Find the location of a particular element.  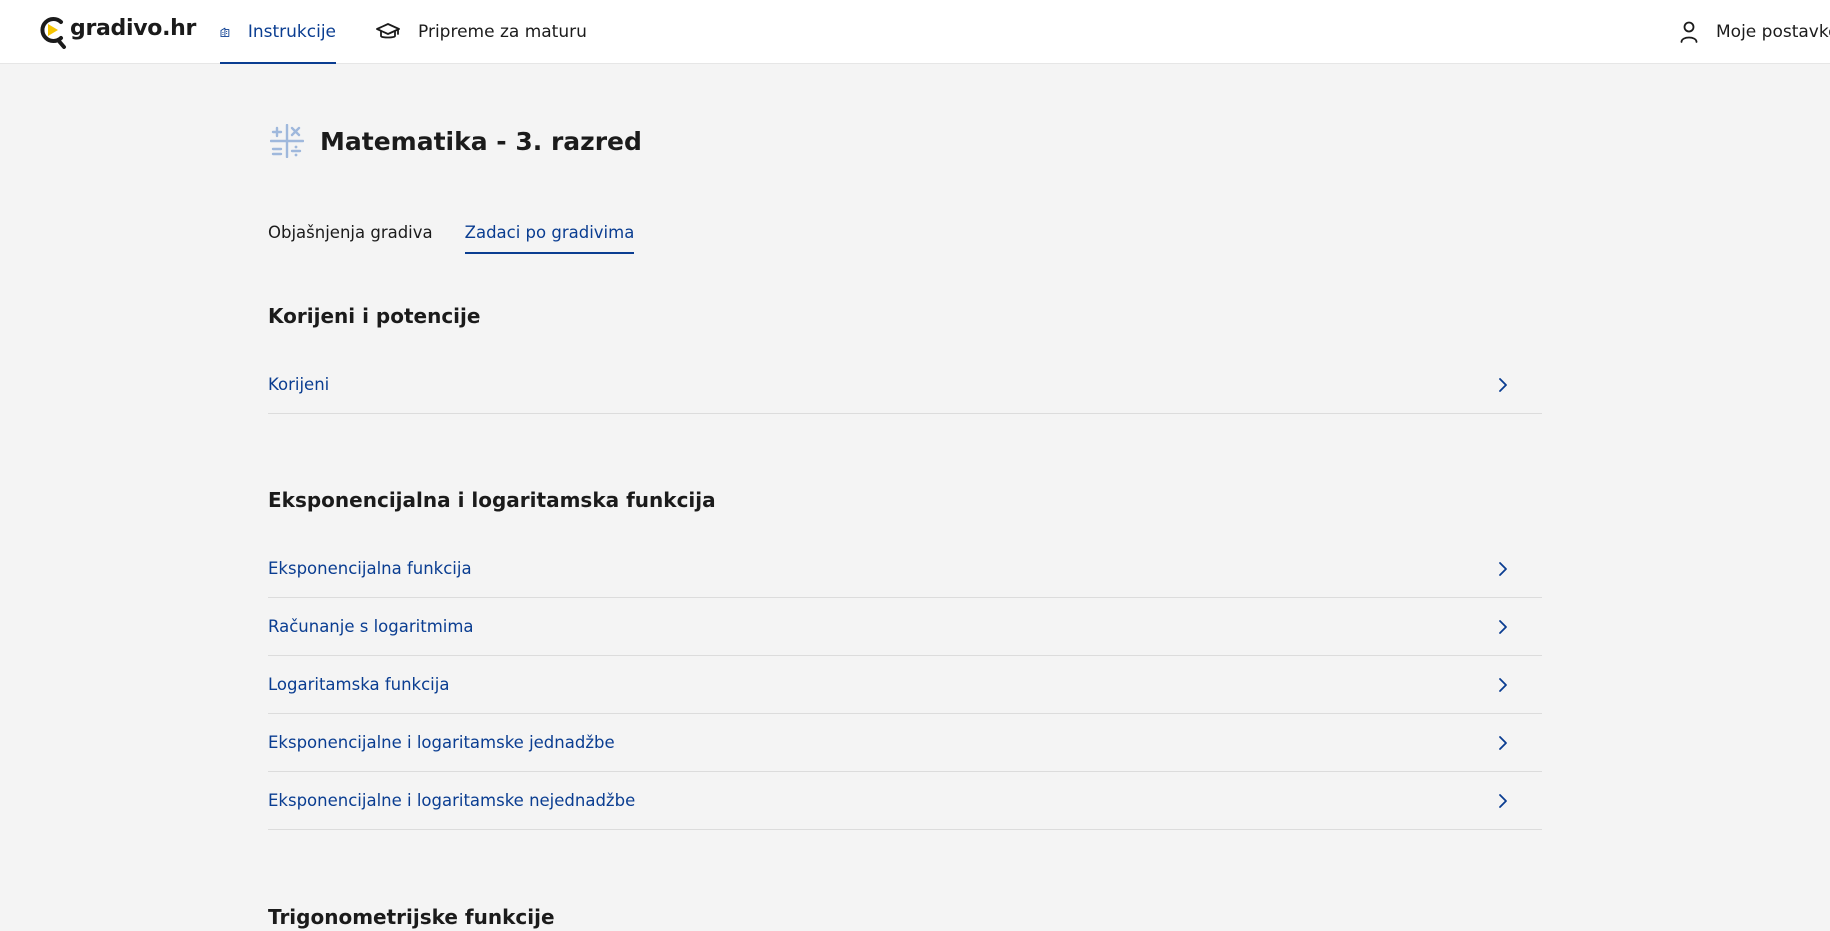

graduation-cap-icon is located at coordinates (388, 31).